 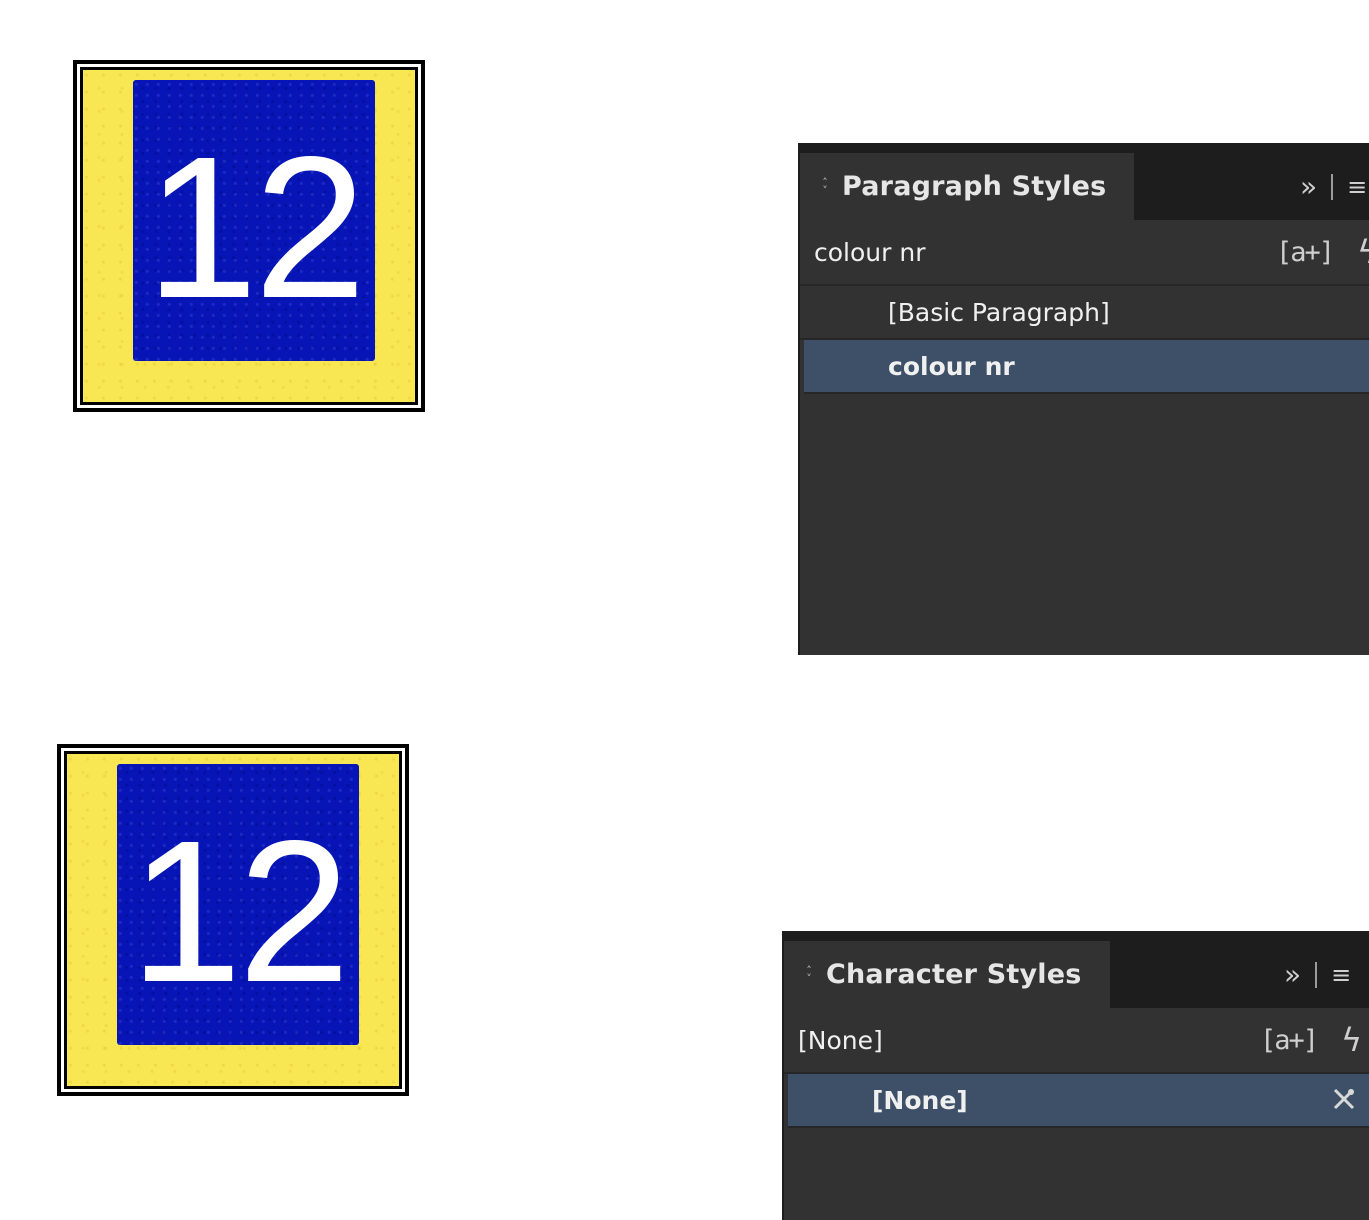 I want to click on panel-tabbar: ˄ ˅ Paragraph Styles » ≡, so click(x=1084, y=186).